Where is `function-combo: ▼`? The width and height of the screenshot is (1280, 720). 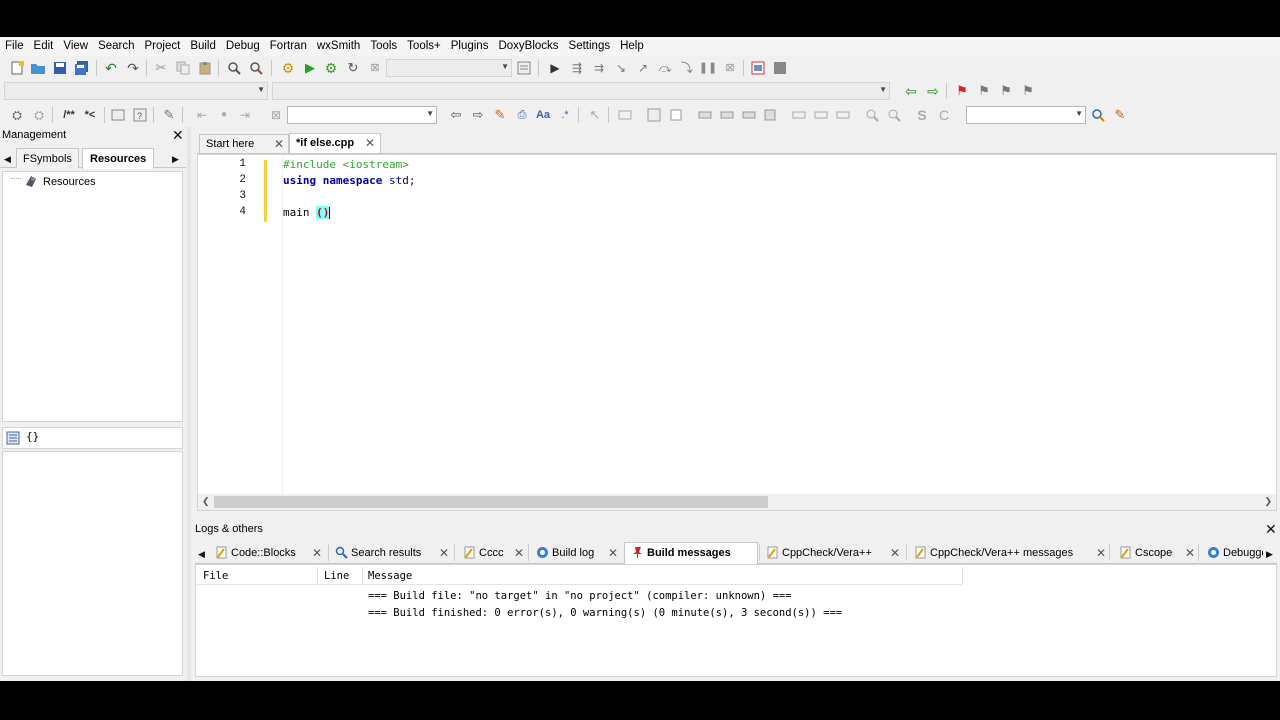
function-combo: ▼ is located at coordinates (581, 91).